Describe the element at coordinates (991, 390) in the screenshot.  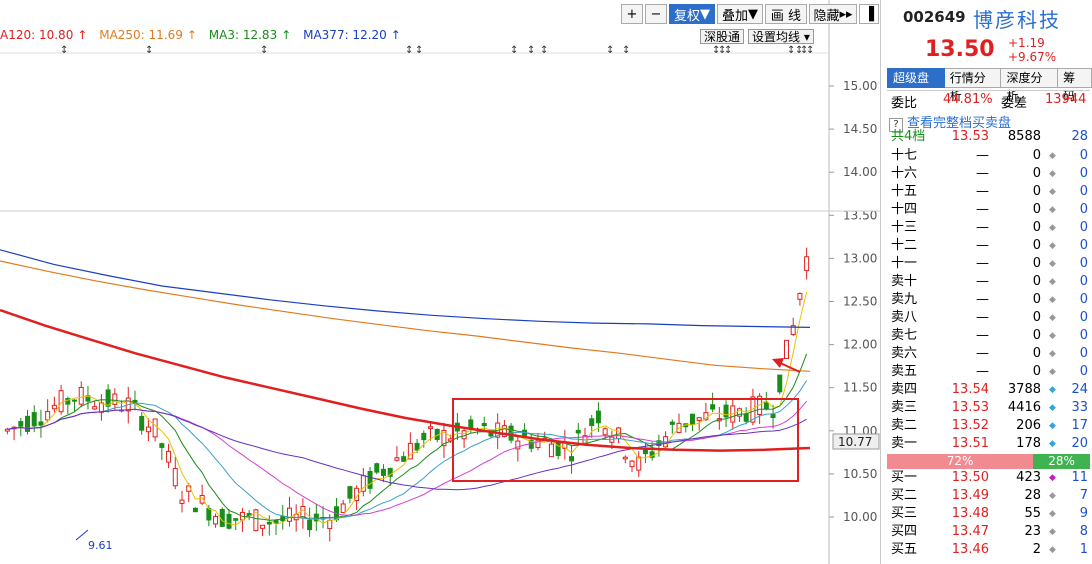
I see `ask-row: 卖四 13.54 3788 24 ◆` at that location.